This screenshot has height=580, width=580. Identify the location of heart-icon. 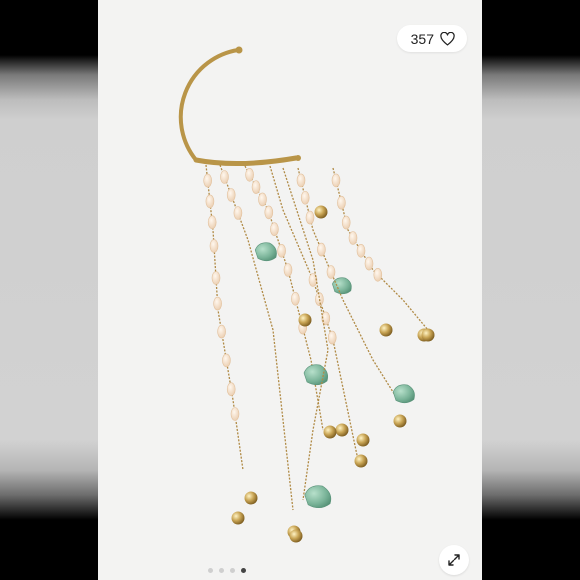
(447, 38).